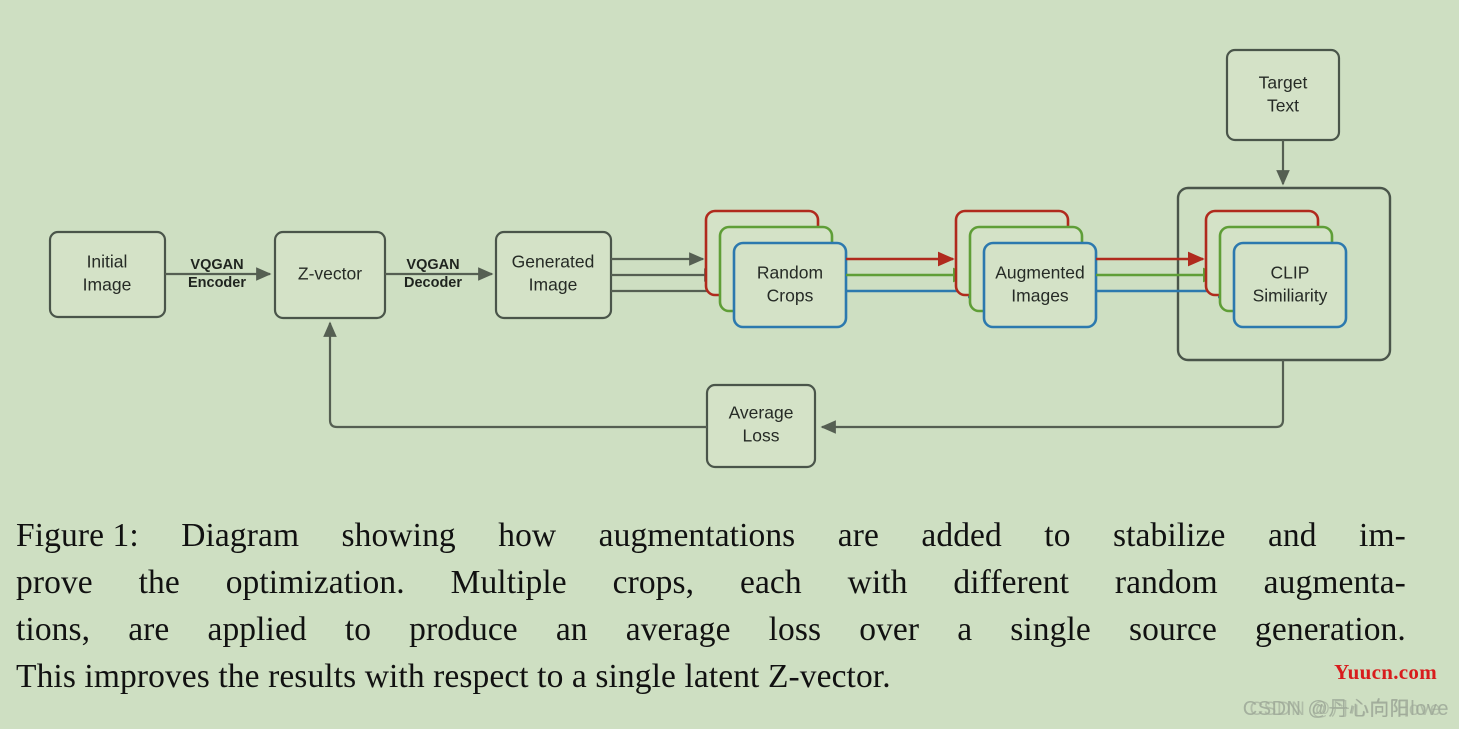  I want to click on watermark-csdn-overlay: CSDN @丹心向阳ove, so click(1345, 709).